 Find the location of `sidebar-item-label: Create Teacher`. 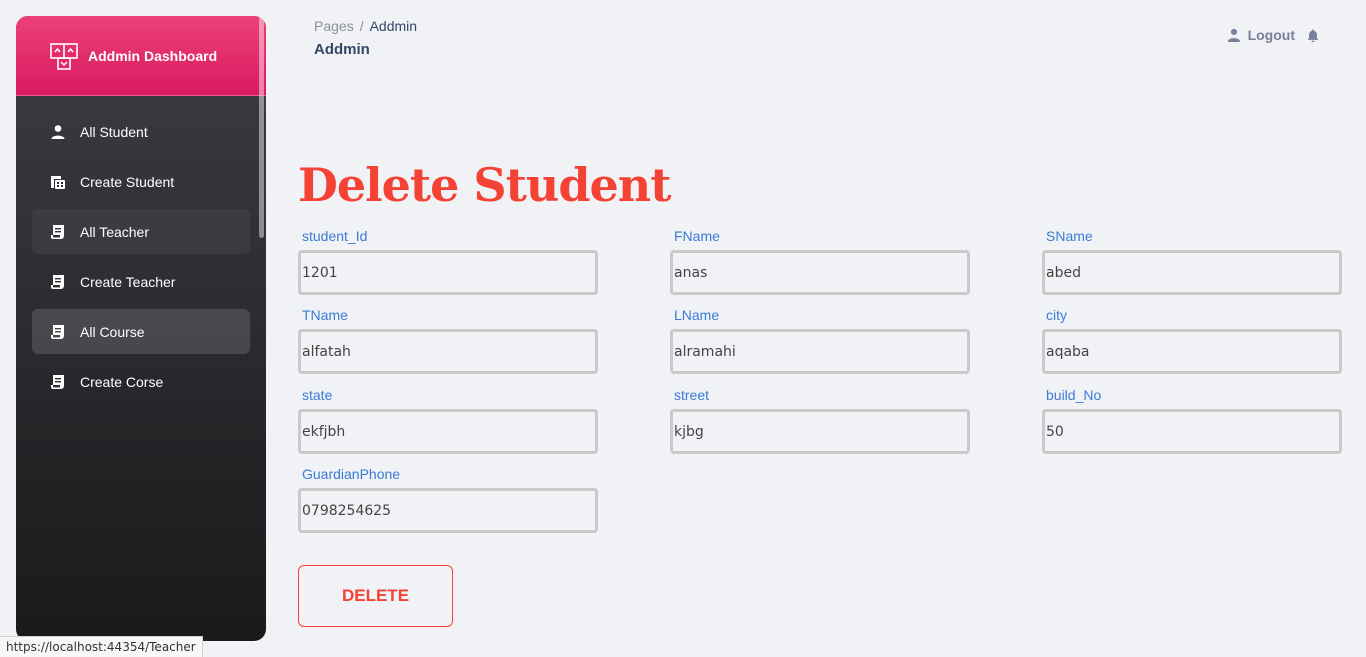

sidebar-item-label: Create Teacher is located at coordinates (128, 281).